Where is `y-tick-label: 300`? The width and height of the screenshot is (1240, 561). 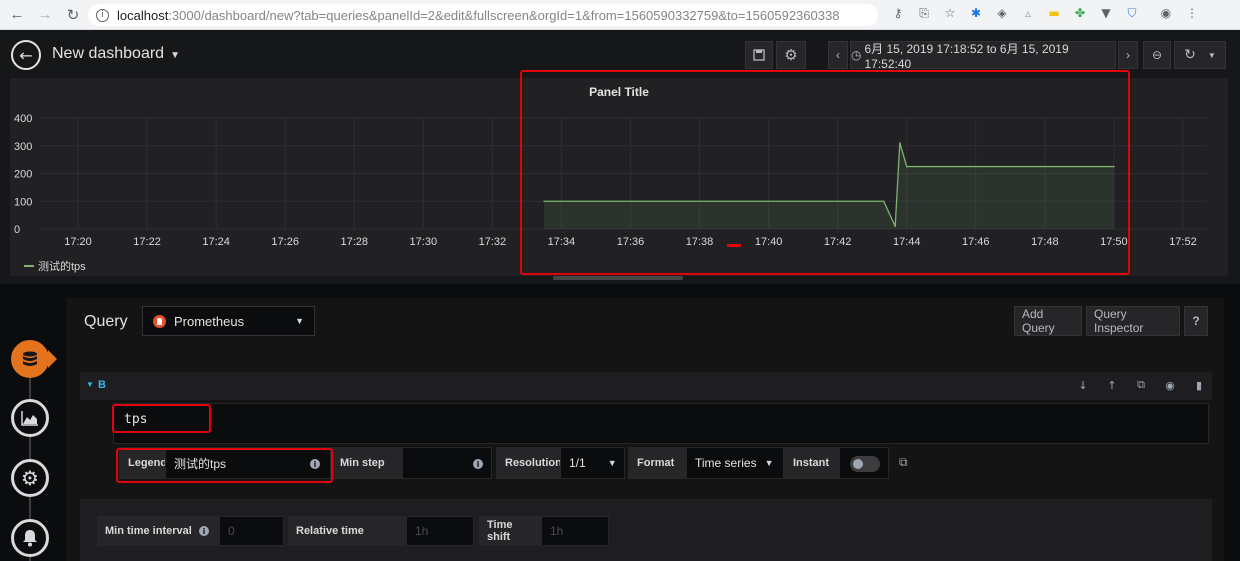
y-tick-label: 300 is located at coordinates (23, 147).